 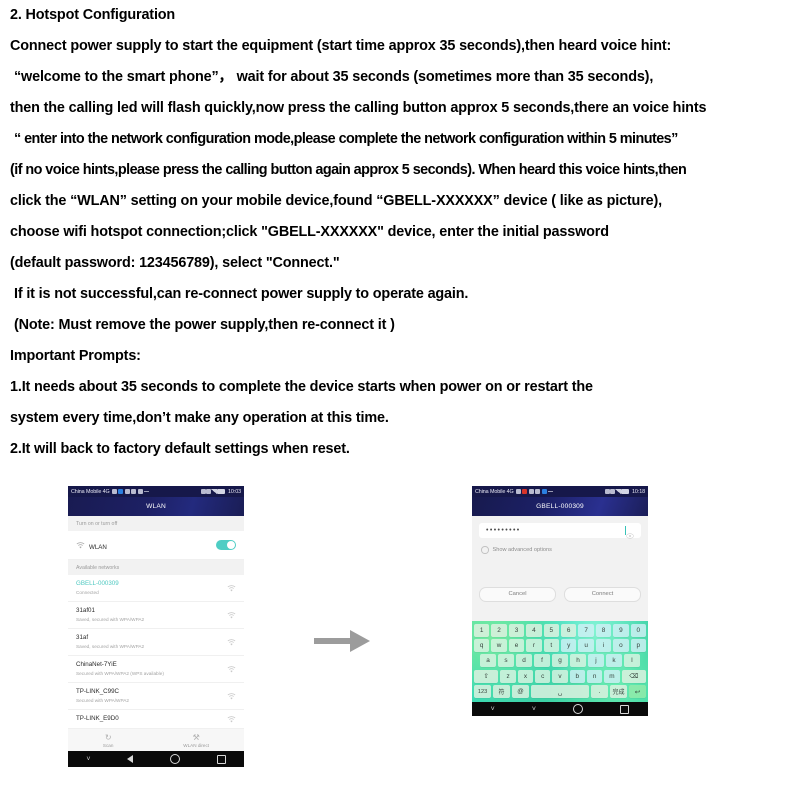 I want to click on show-advanced-options-row: Show advanced options, so click(x=560, y=550).